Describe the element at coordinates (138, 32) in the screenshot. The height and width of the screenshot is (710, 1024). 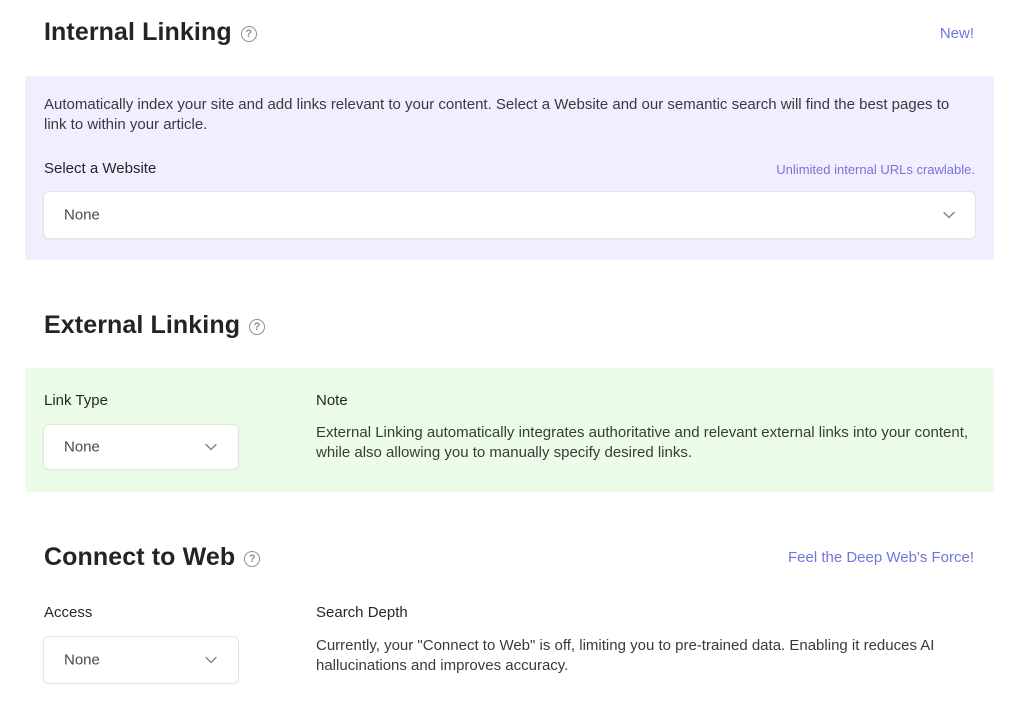
I see `internal-linking-title: Internal Linking` at that location.